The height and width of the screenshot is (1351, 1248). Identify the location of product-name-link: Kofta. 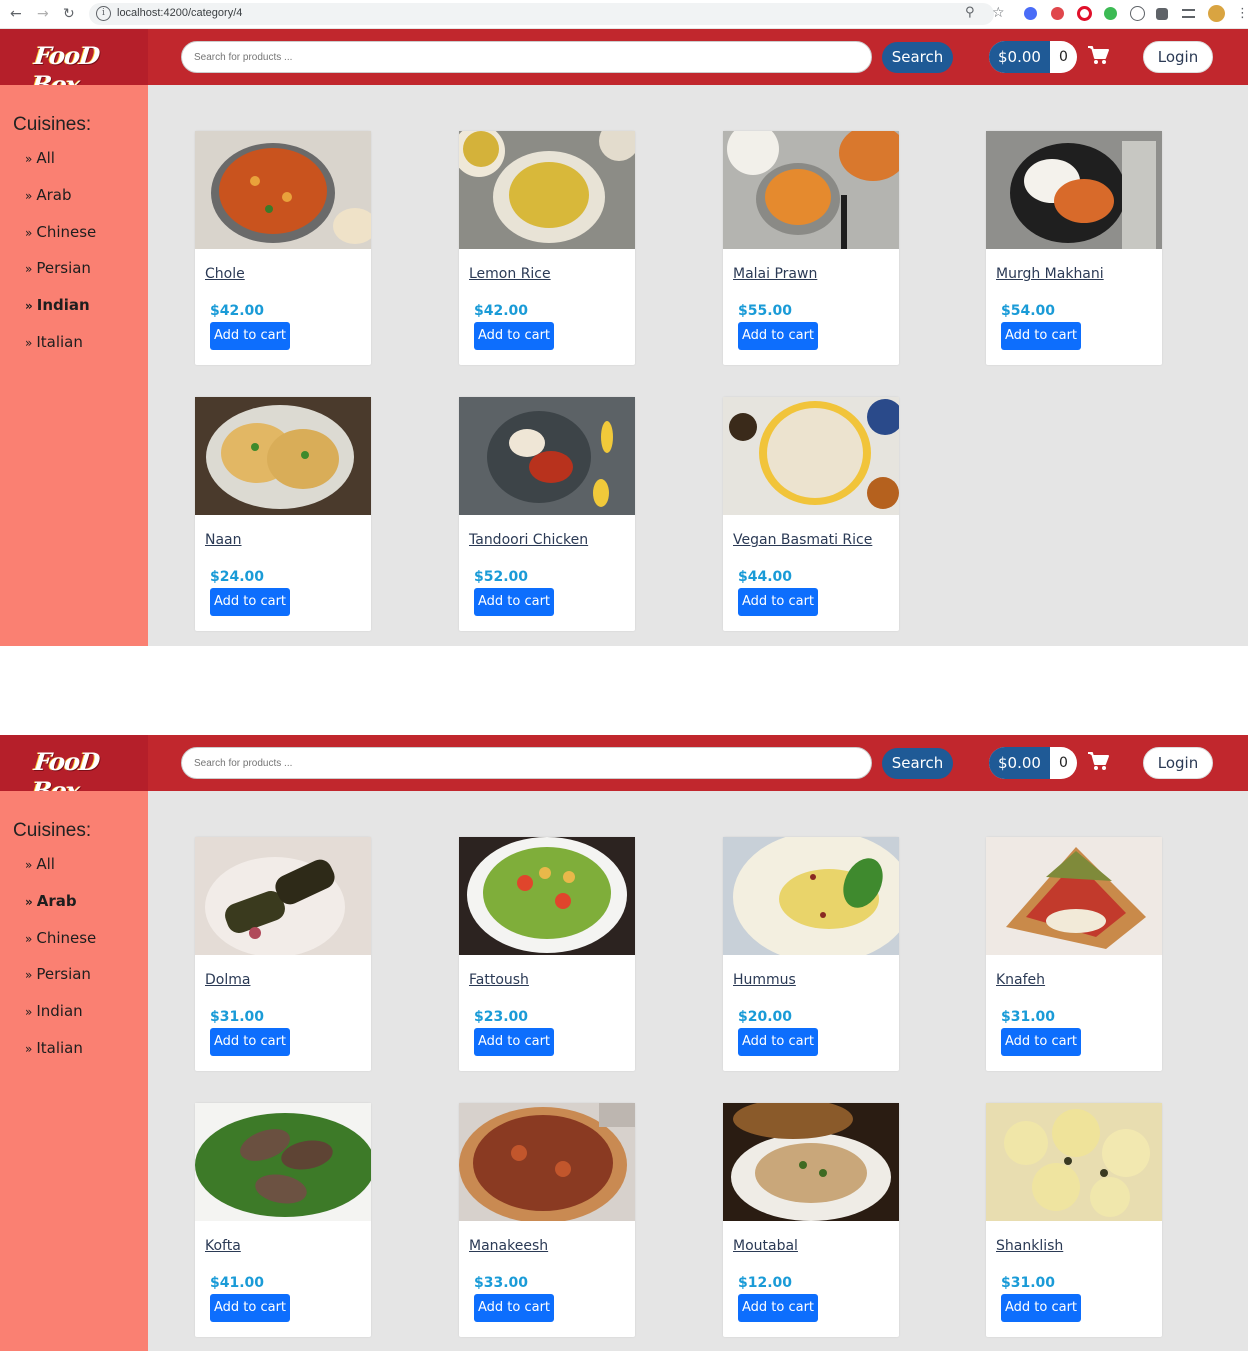
(223, 1246).